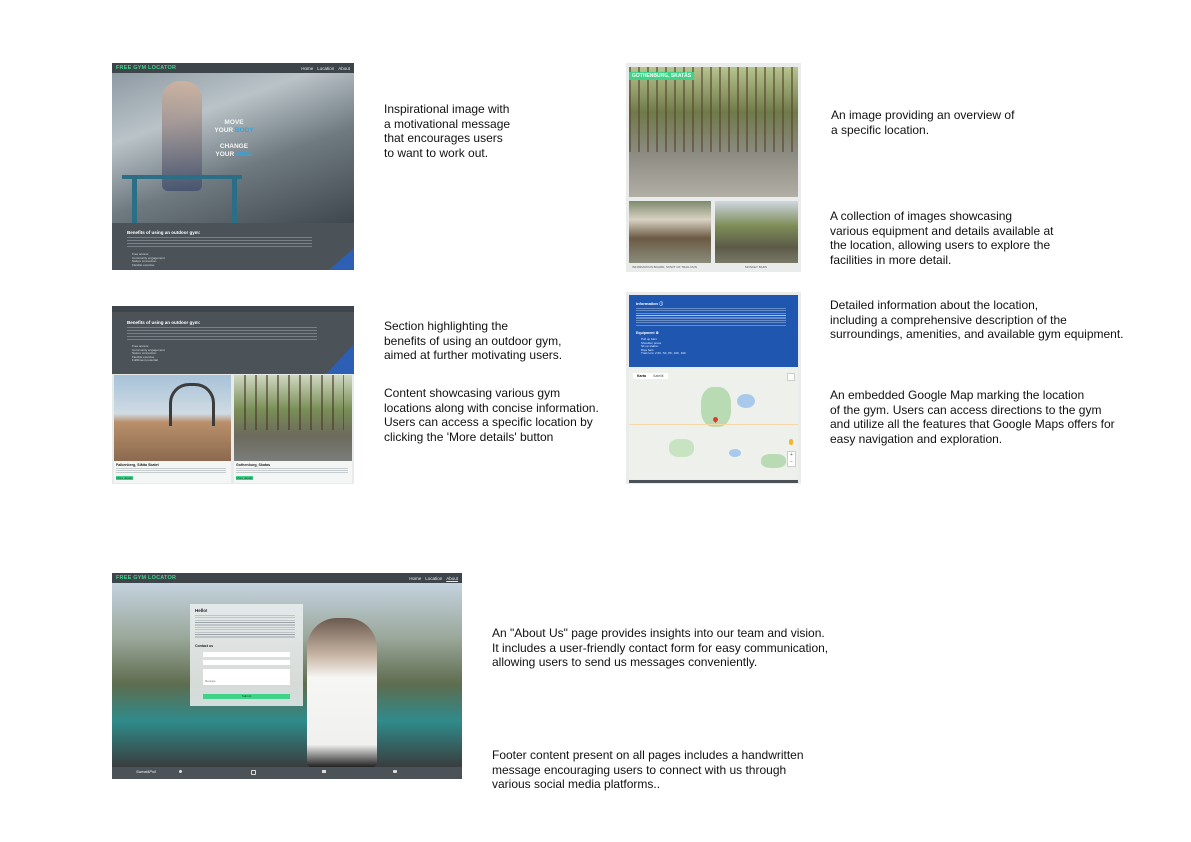 The image size is (1191, 842). What do you see at coordinates (711, 317) in the screenshot?
I see `info-text` at bounding box center [711, 317].